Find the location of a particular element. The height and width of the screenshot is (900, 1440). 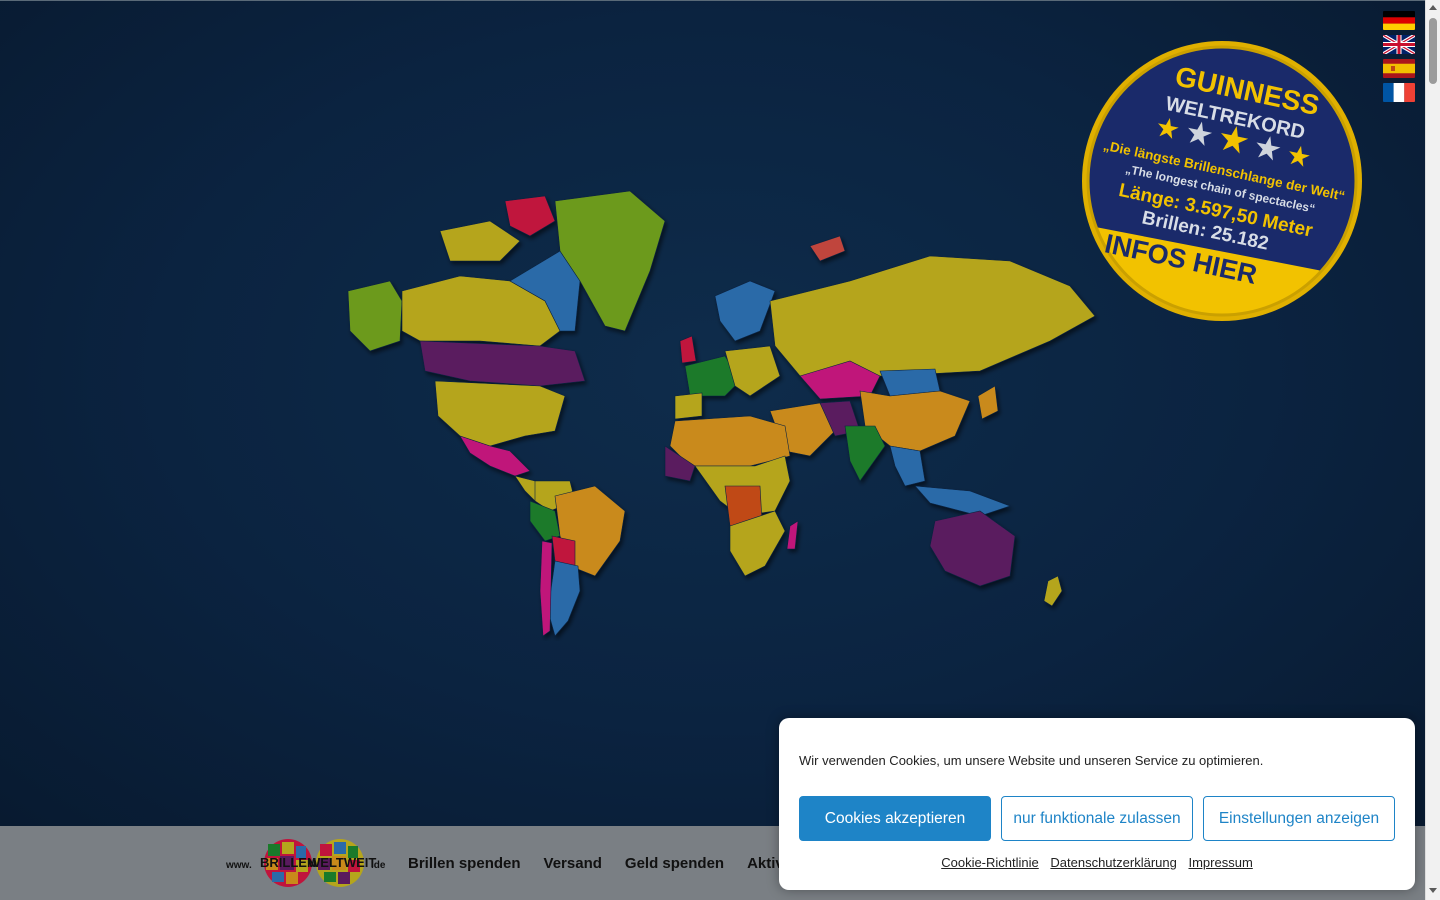

scroll-down-arrow-icon is located at coordinates (1433, 890).